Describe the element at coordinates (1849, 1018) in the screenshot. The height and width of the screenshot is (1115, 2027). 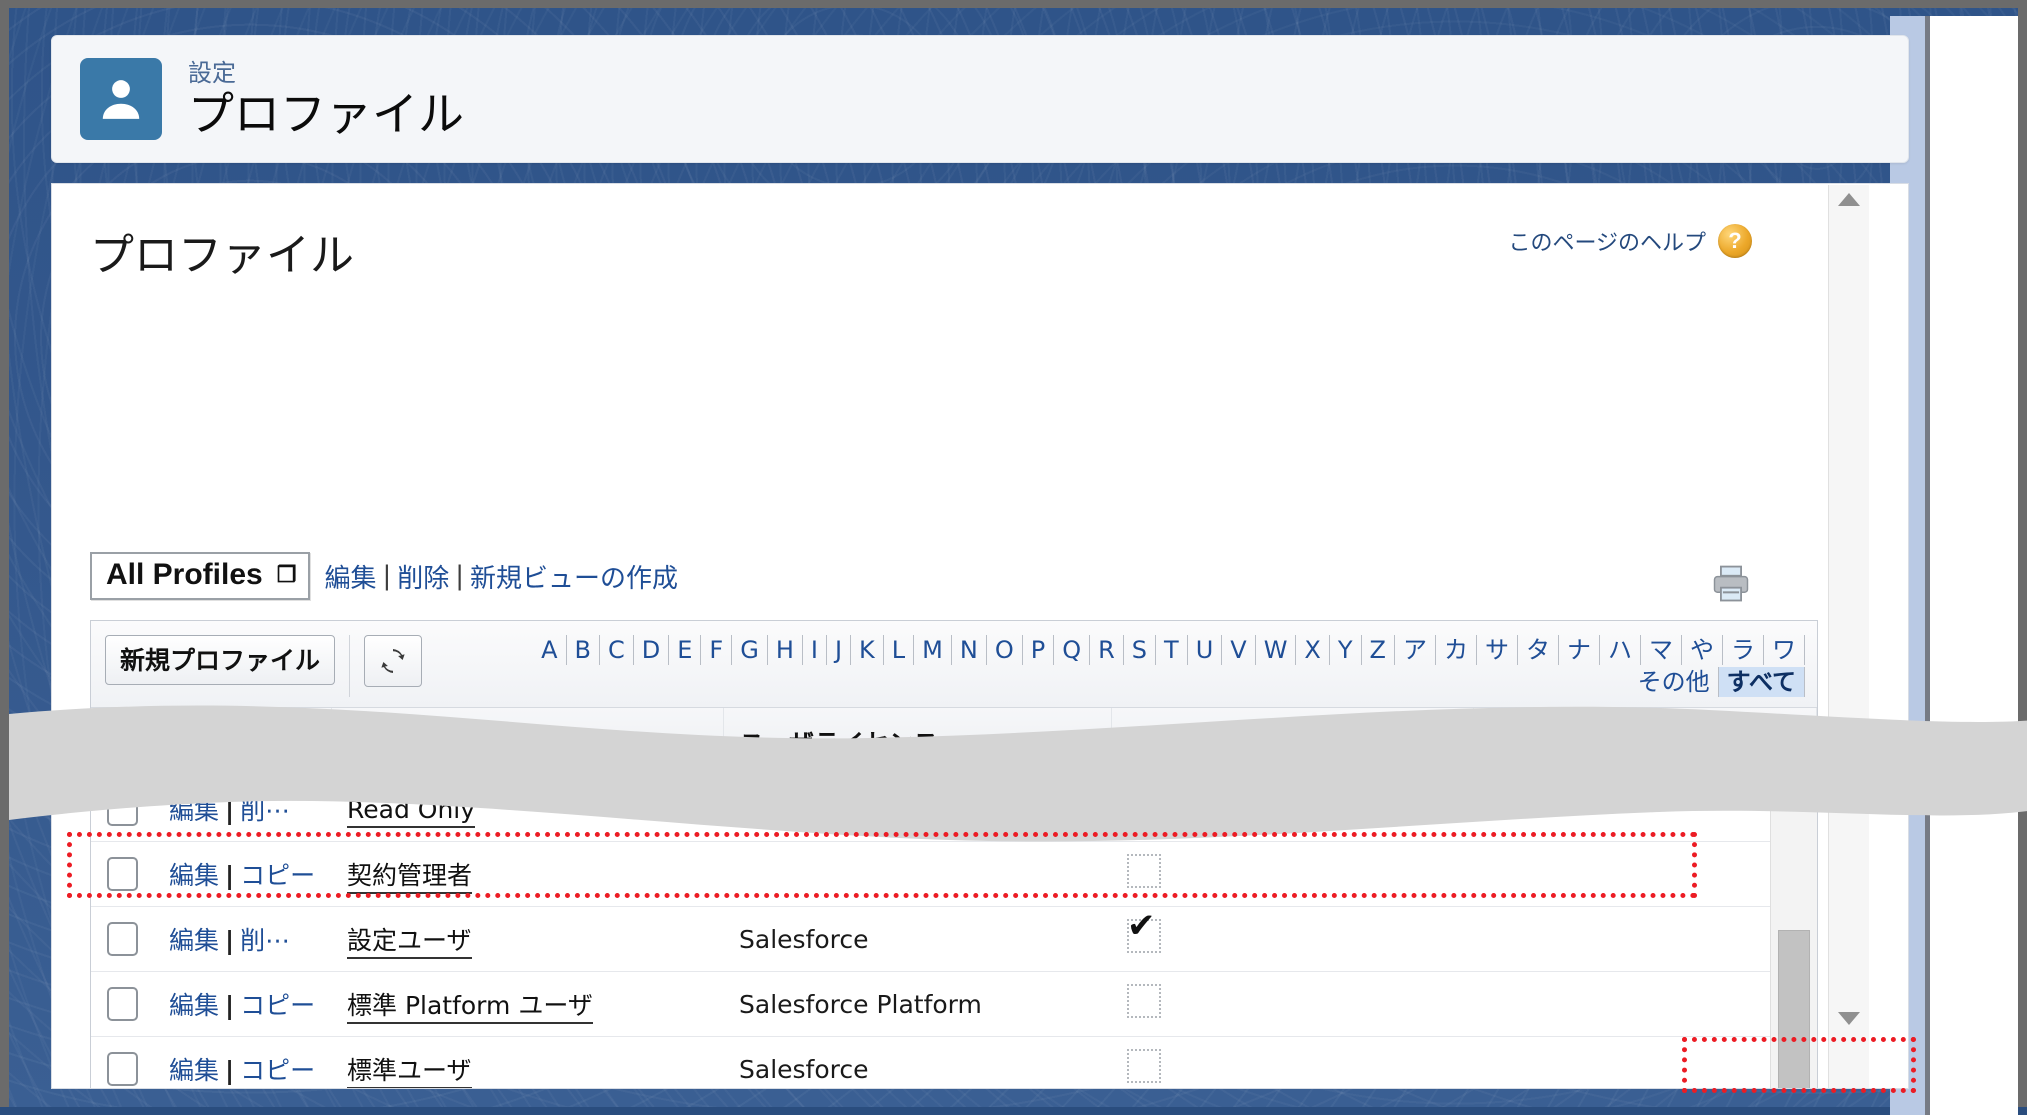
I see `page-scroll-down-arrow-icon` at that location.